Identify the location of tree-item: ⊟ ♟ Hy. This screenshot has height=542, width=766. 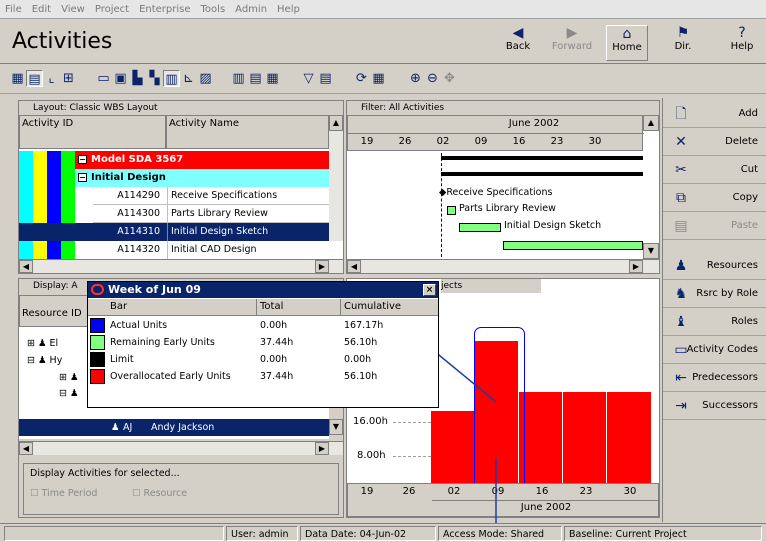
(57, 361).